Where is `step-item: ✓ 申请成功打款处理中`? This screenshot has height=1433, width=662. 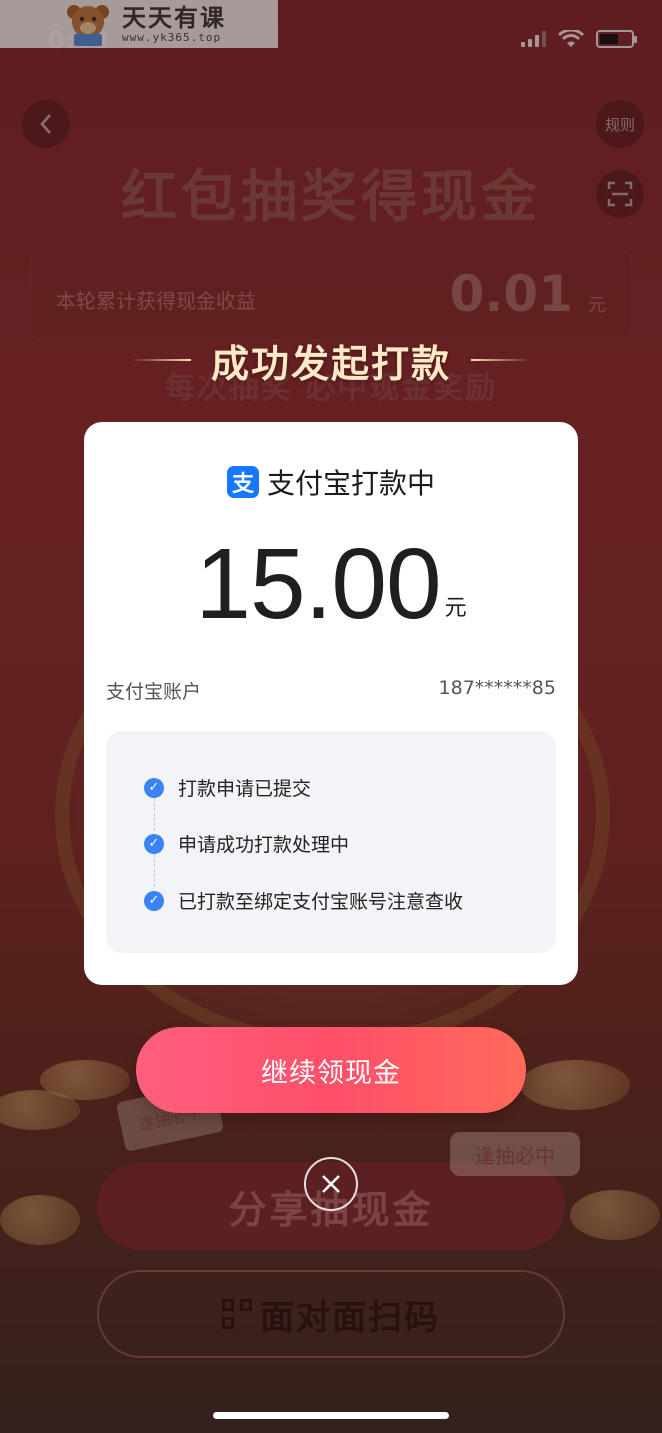 step-item: ✓ 申请成功打款处理中 is located at coordinates (246, 843).